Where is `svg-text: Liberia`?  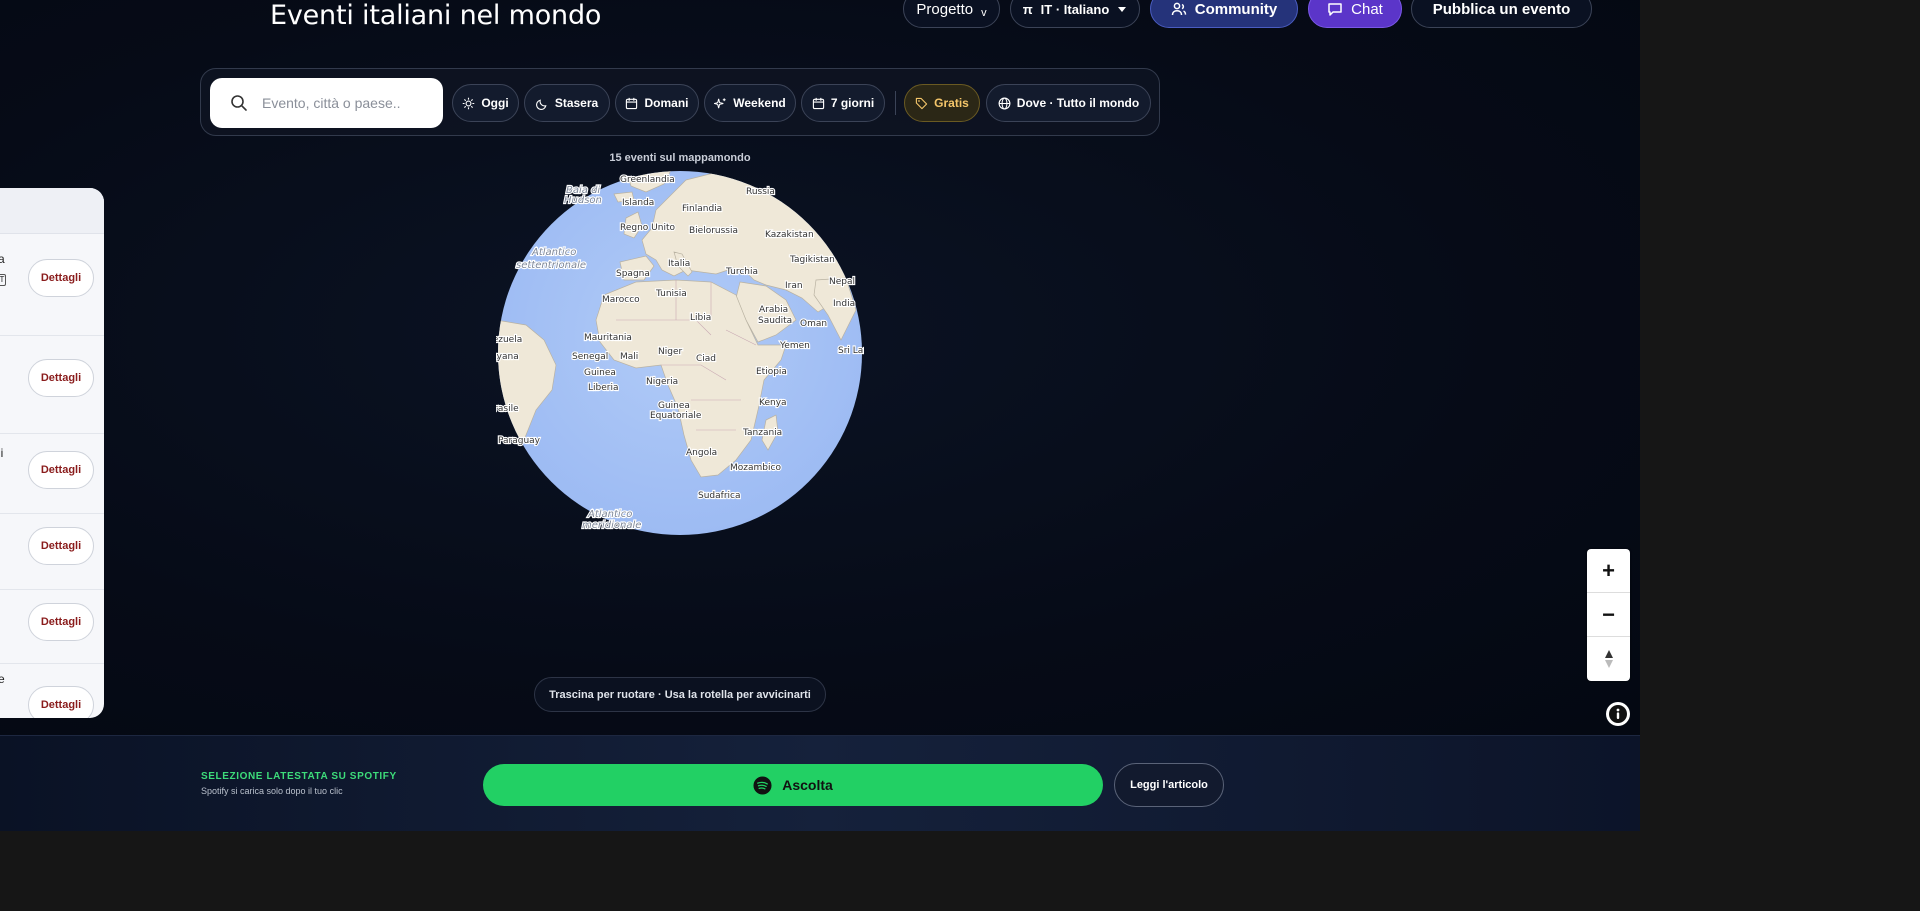 svg-text: Liberia is located at coordinates (603, 388).